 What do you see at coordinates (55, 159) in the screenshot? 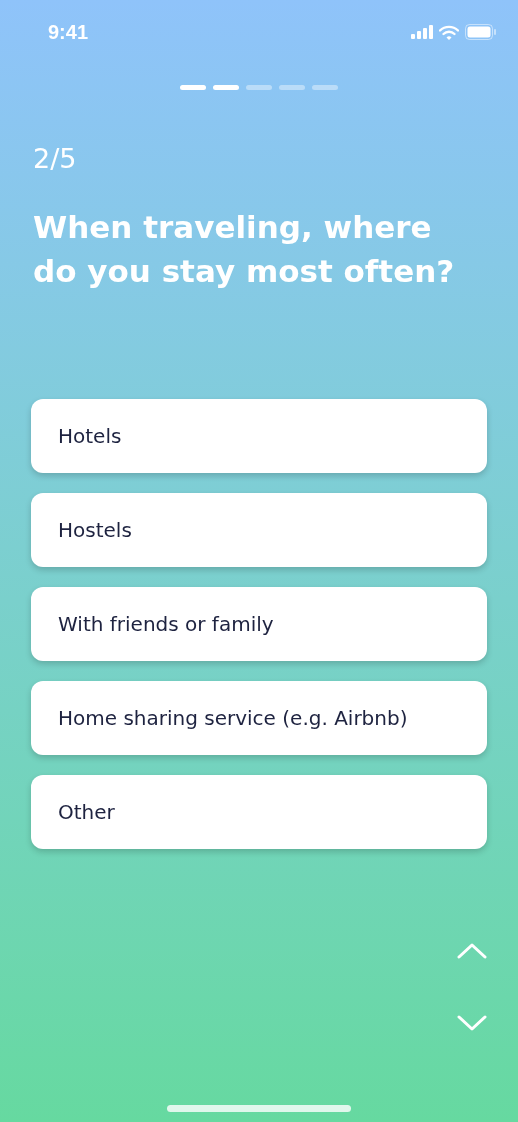
I see `question-counter: 2/5` at bounding box center [55, 159].